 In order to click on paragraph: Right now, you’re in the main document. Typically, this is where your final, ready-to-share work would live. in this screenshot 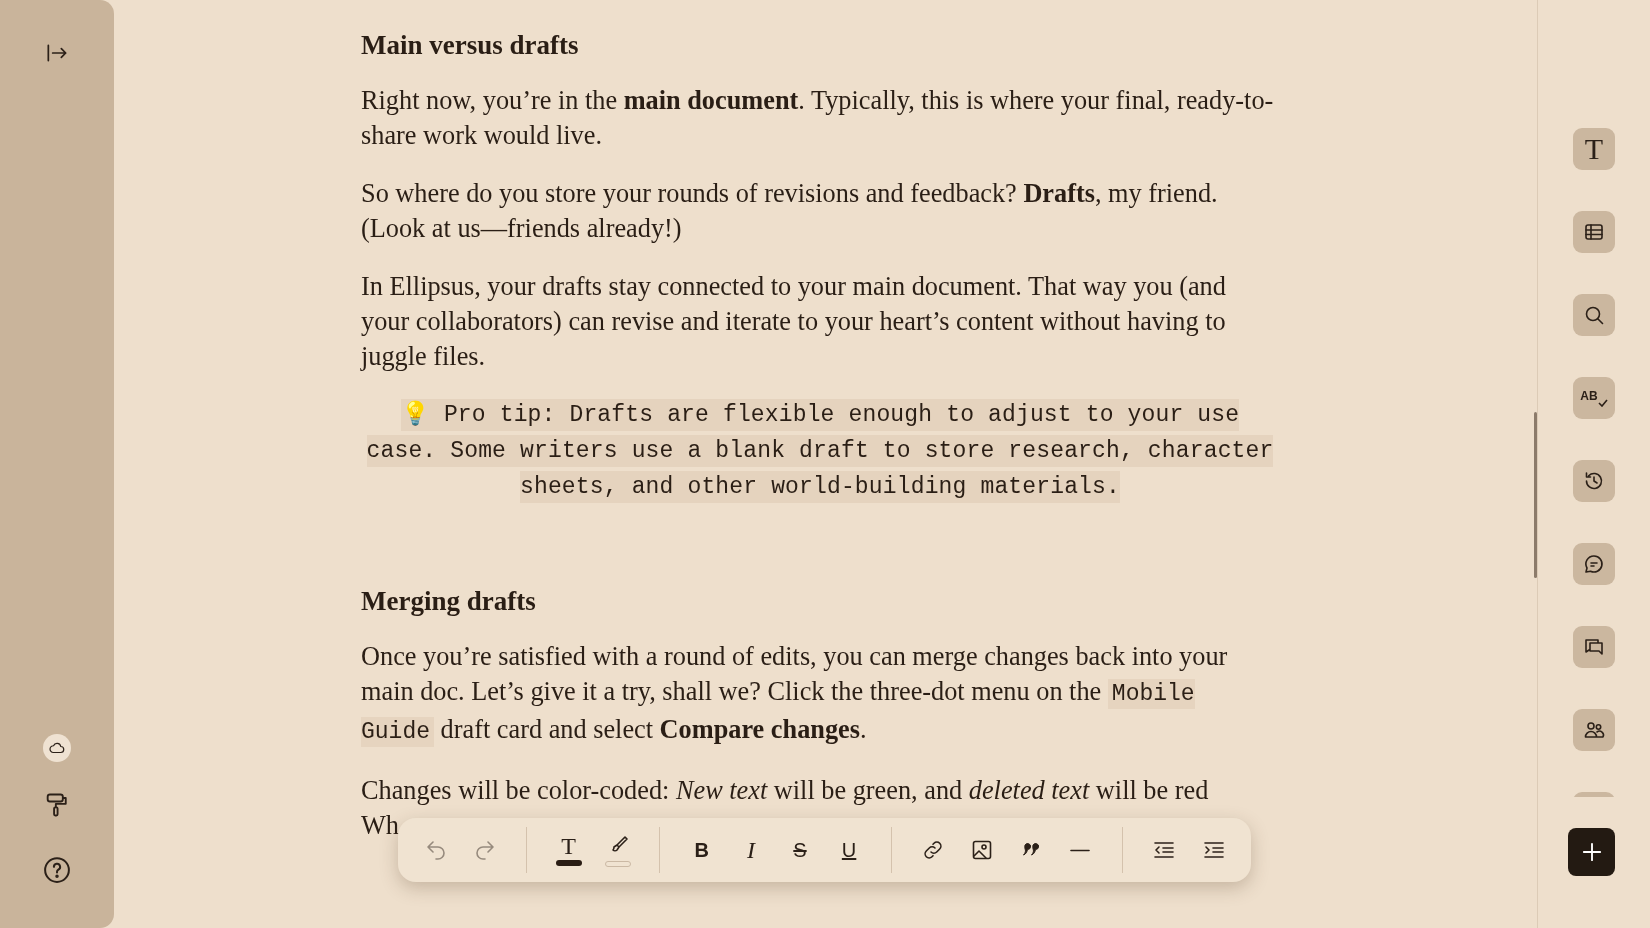, I will do `click(818, 118)`.